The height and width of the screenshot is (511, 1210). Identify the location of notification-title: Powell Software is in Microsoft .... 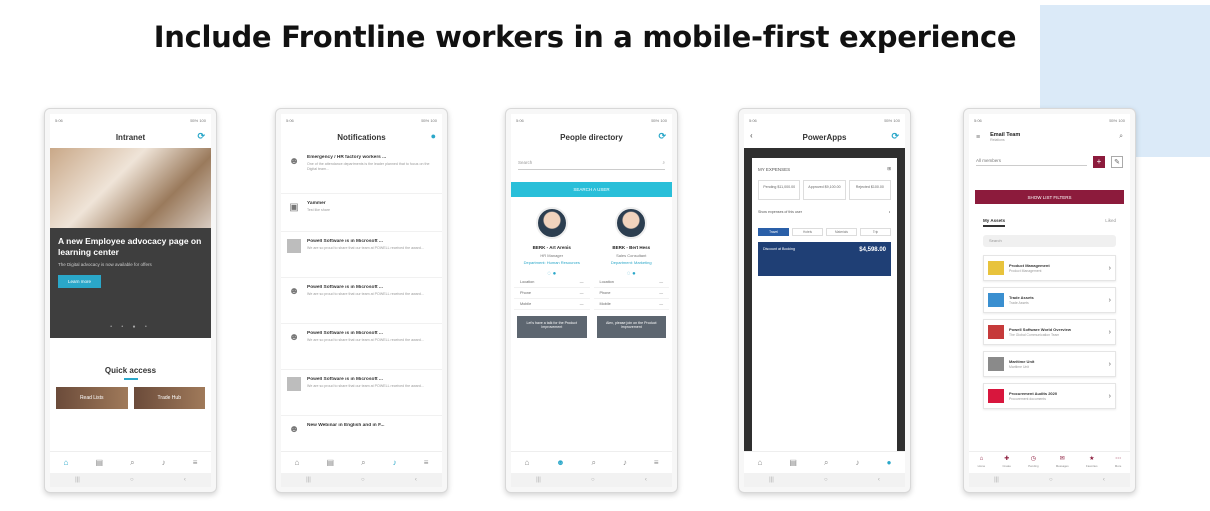
(345, 333).